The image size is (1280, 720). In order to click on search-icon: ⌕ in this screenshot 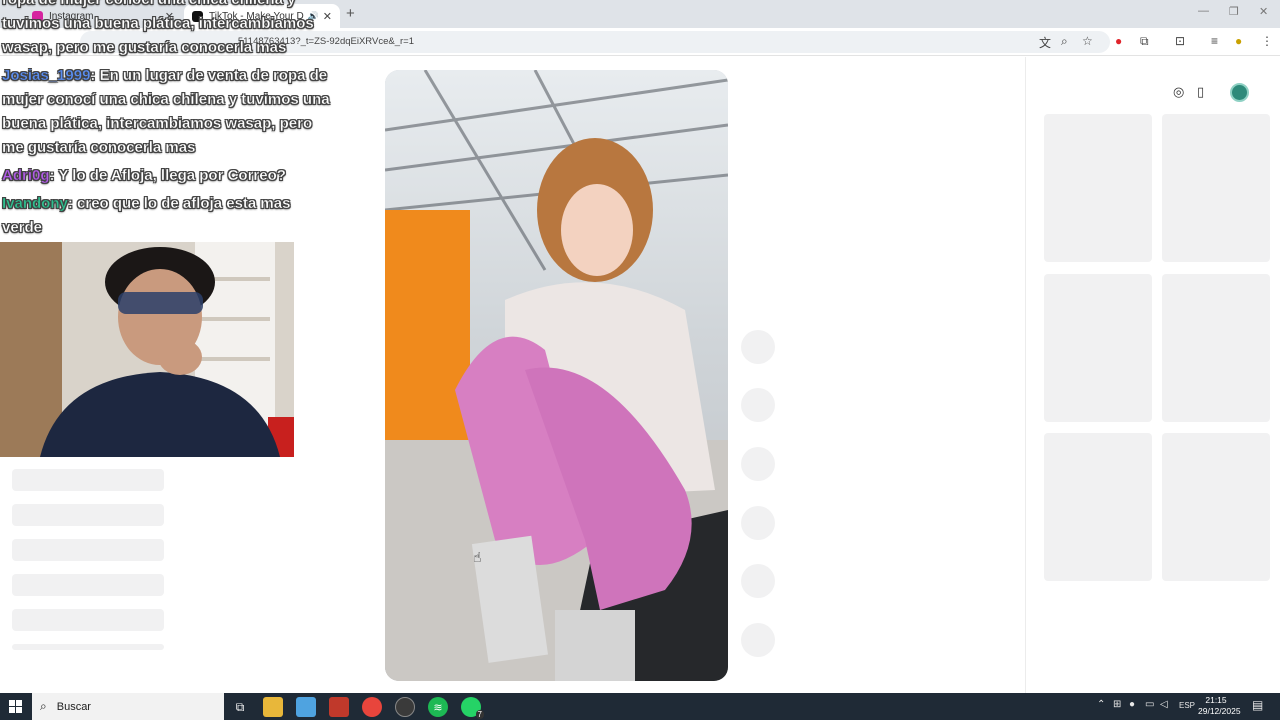, I will do `click(43, 706)`.